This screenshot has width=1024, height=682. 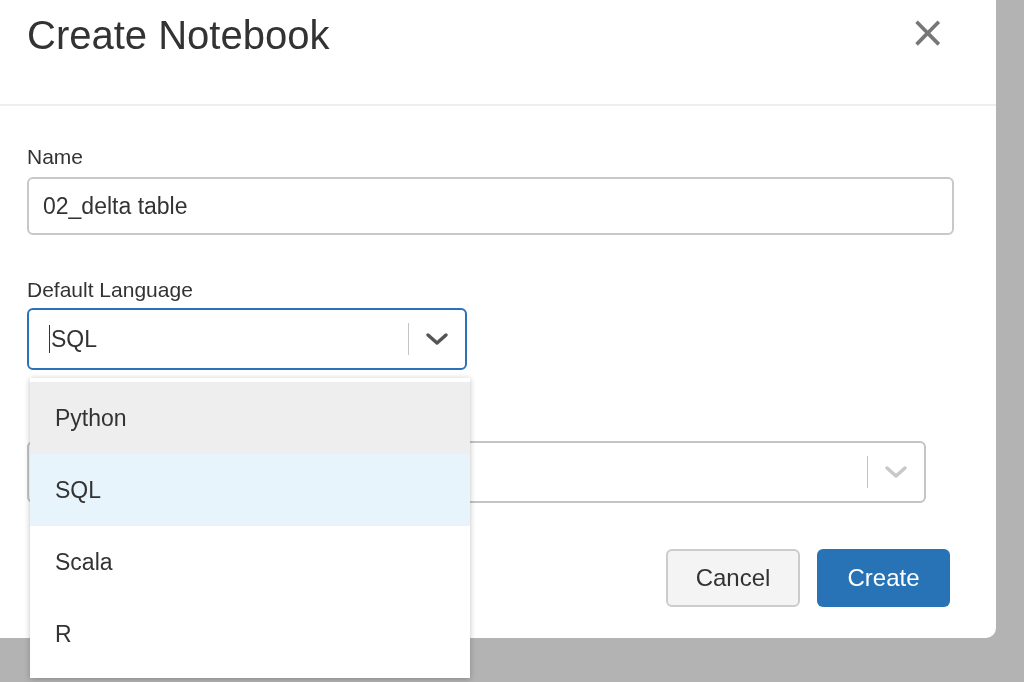 I want to click on create-button: Create, so click(x=883, y=578).